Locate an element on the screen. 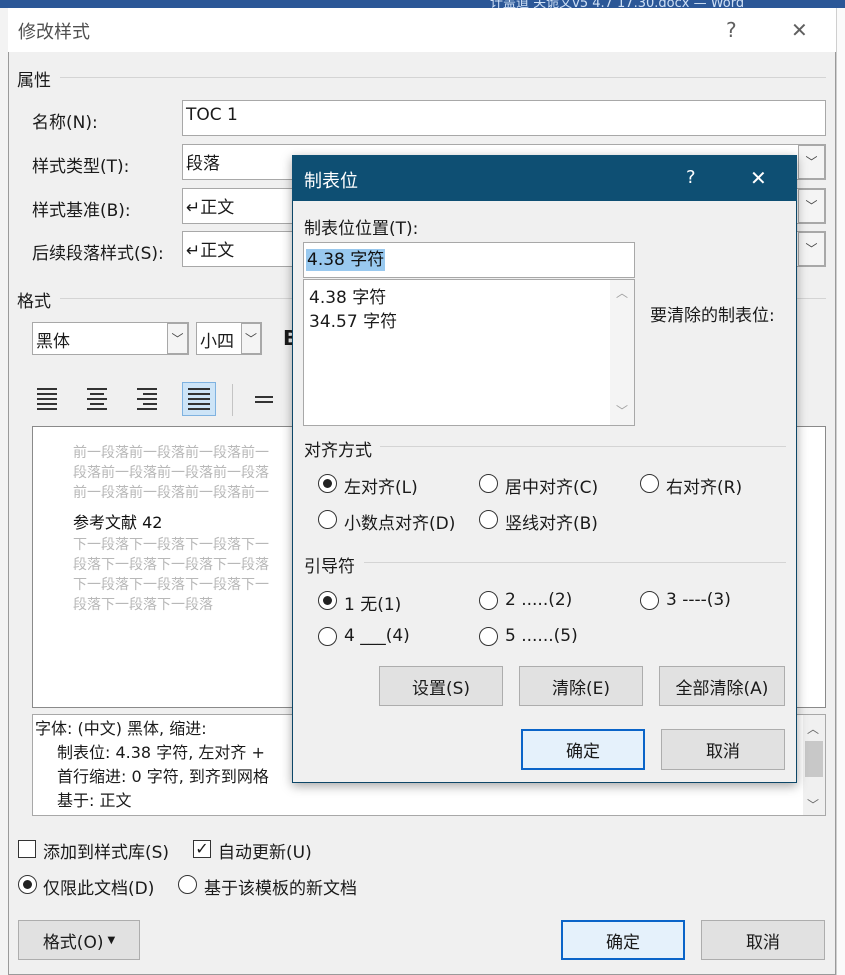 The image size is (845, 975). line-spacing-icon is located at coordinates (264, 399).